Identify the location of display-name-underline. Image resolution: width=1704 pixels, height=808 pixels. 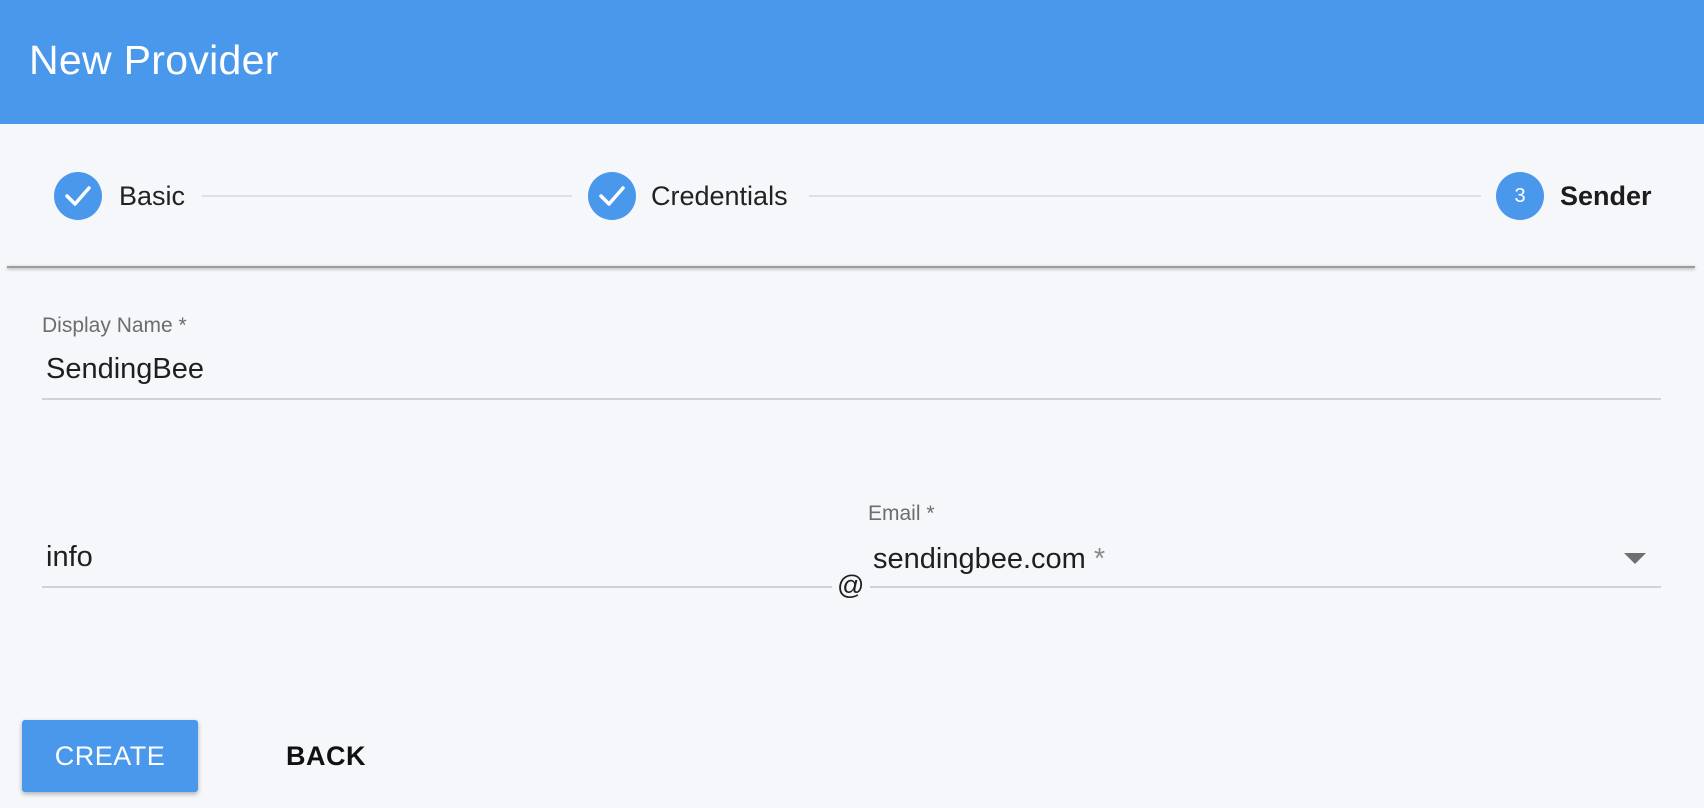
(851, 399).